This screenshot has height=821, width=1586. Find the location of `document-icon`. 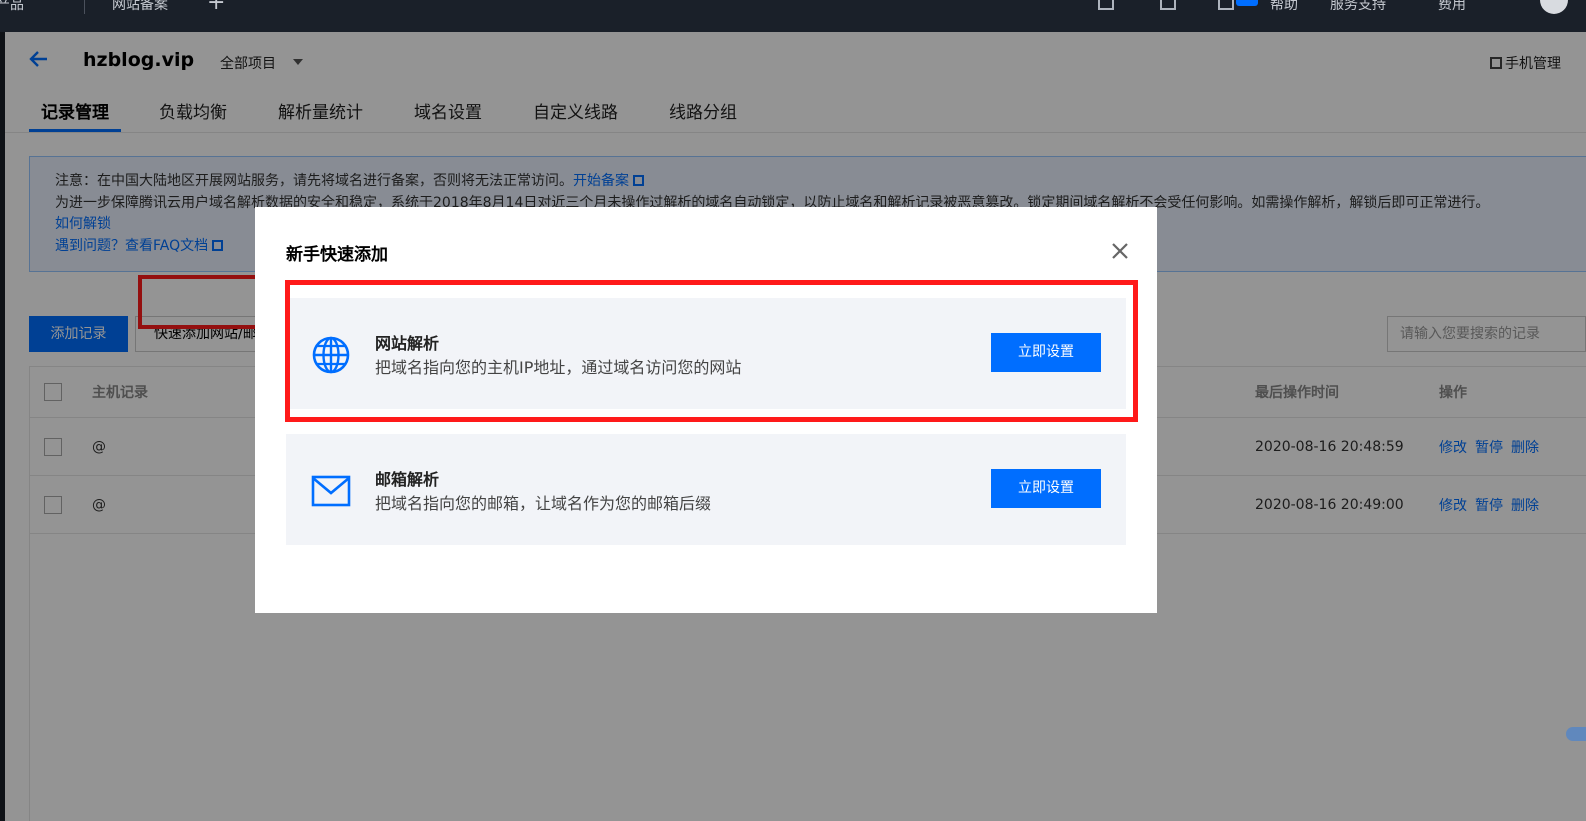

document-icon is located at coordinates (1168, 5).